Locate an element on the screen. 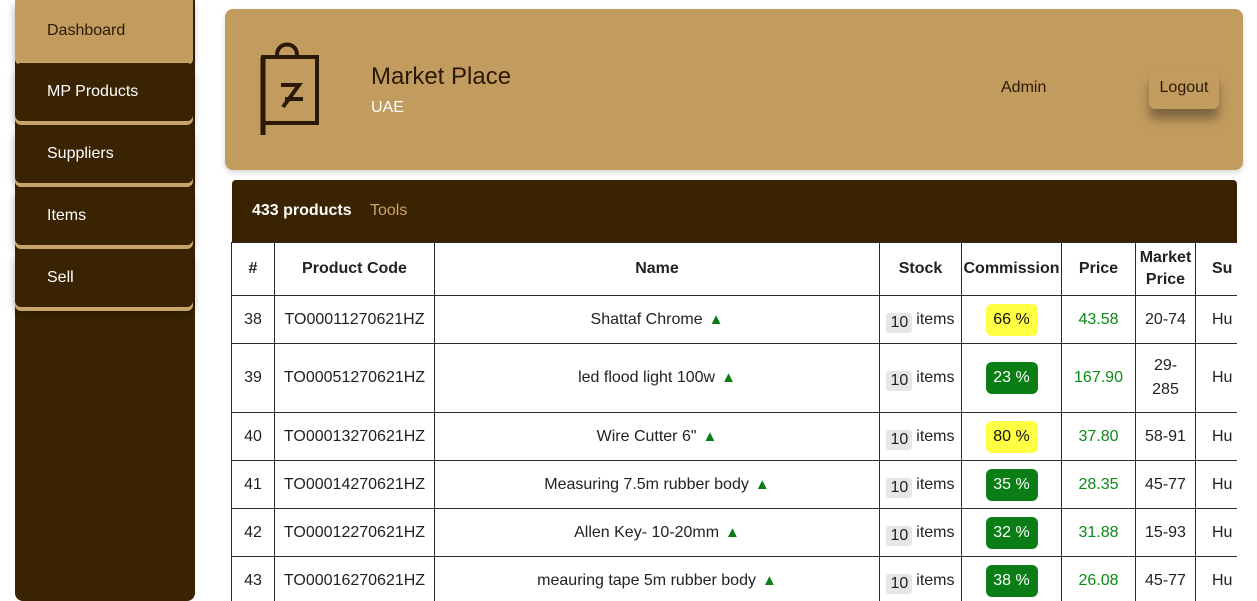 The image size is (1257, 601). column-header-name: Name is located at coordinates (657, 269).